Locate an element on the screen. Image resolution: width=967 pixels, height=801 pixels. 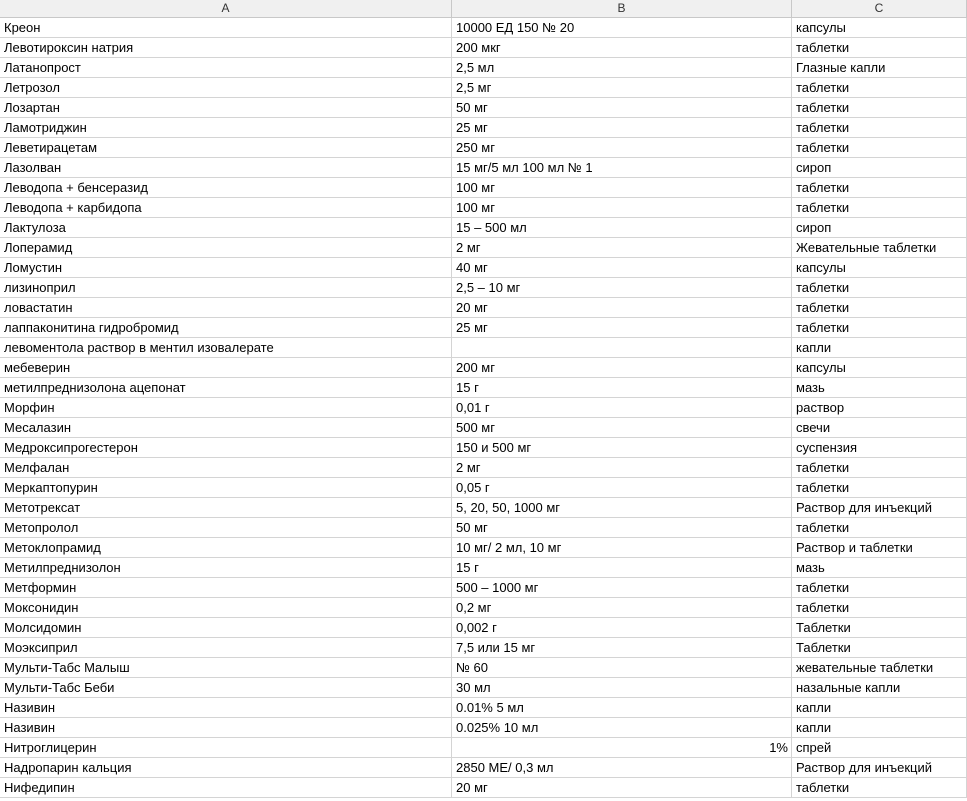
cell-name: Летрозол is located at coordinates (226, 87).